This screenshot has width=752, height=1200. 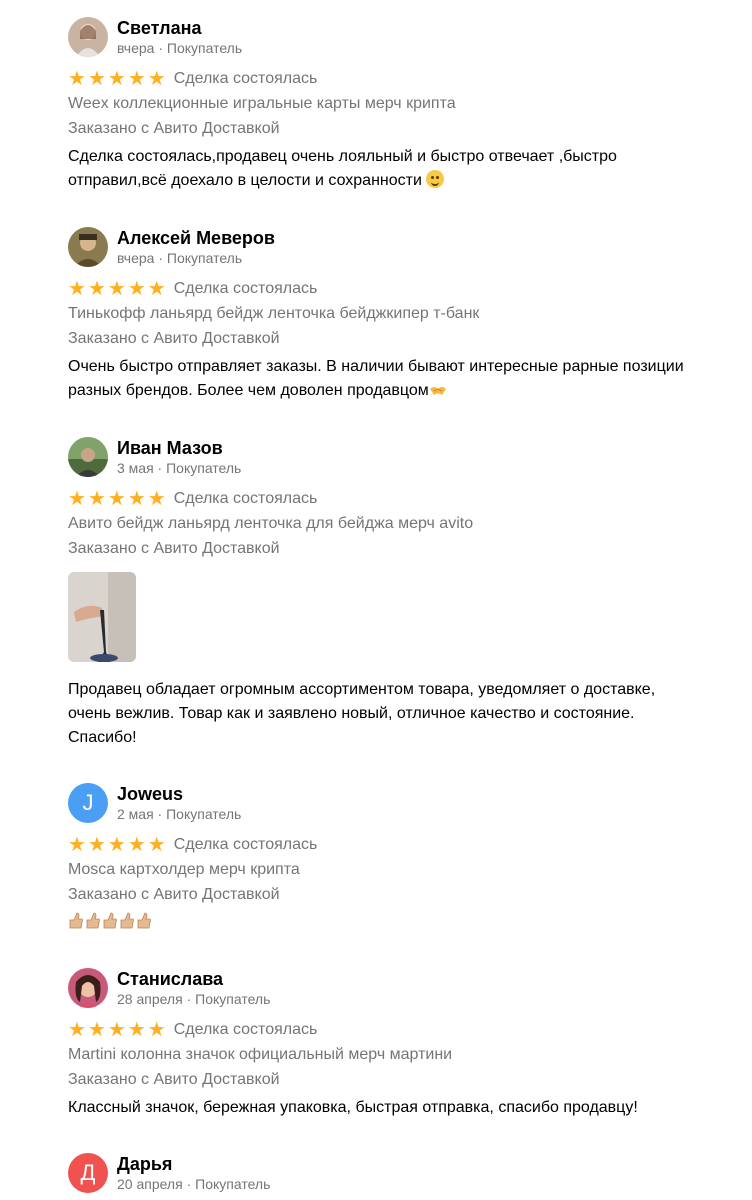 I want to click on review-photo, so click(x=102, y=617).